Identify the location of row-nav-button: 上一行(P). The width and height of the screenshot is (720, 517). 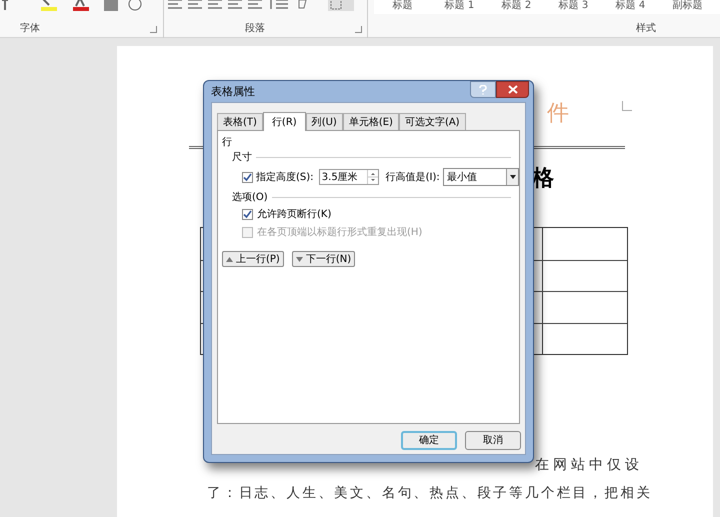
(253, 259).